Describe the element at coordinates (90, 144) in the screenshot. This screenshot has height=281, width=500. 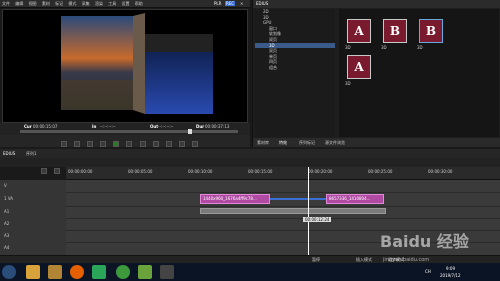
I see `prev-frame-button` at that location.